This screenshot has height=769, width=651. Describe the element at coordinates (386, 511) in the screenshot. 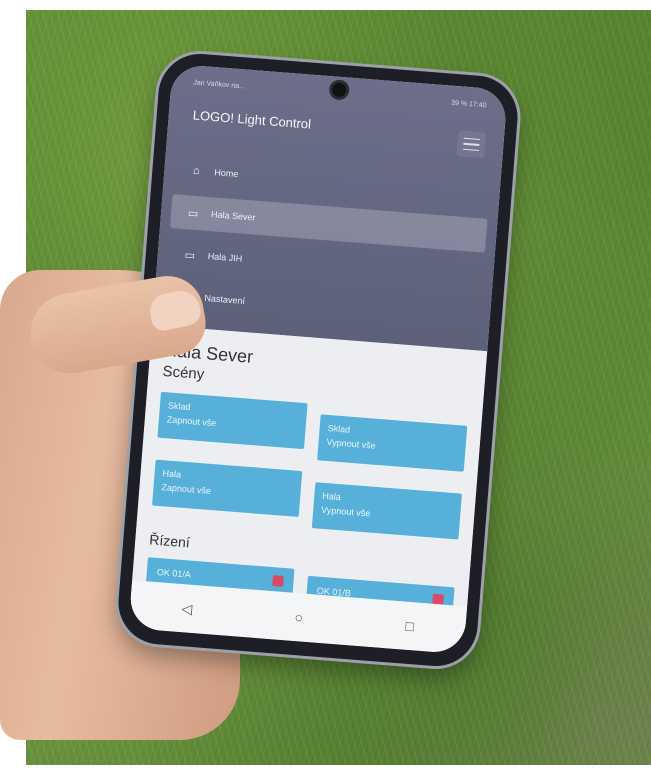

I see `scene-button-hala-off: Hala Vypnout vše` at that location.